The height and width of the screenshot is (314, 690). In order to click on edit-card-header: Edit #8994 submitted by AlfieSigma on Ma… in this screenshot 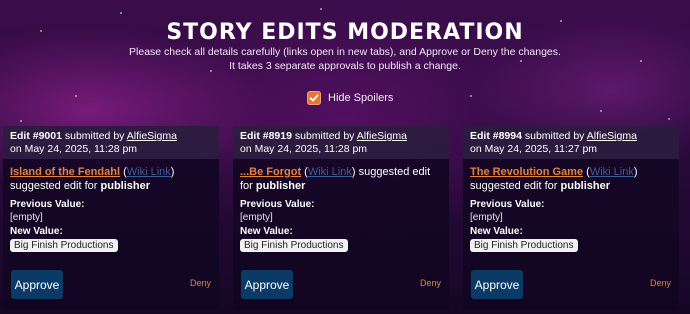, I will do `click(571, 142)`.